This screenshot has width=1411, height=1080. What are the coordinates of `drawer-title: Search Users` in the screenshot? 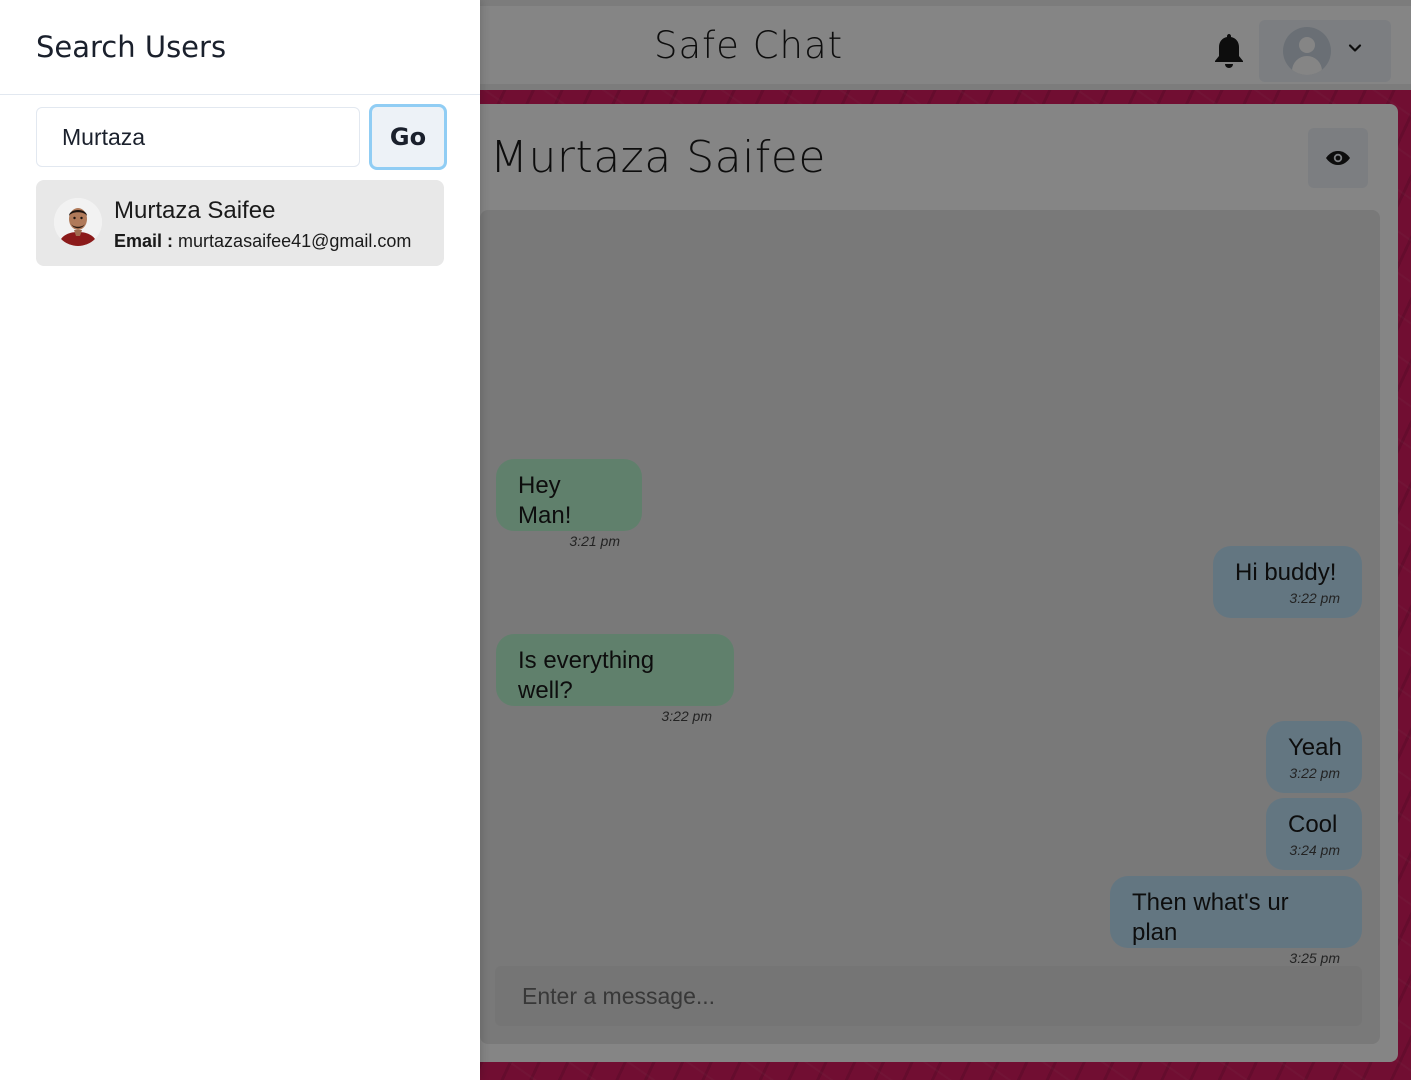 It's located at (131, 47).